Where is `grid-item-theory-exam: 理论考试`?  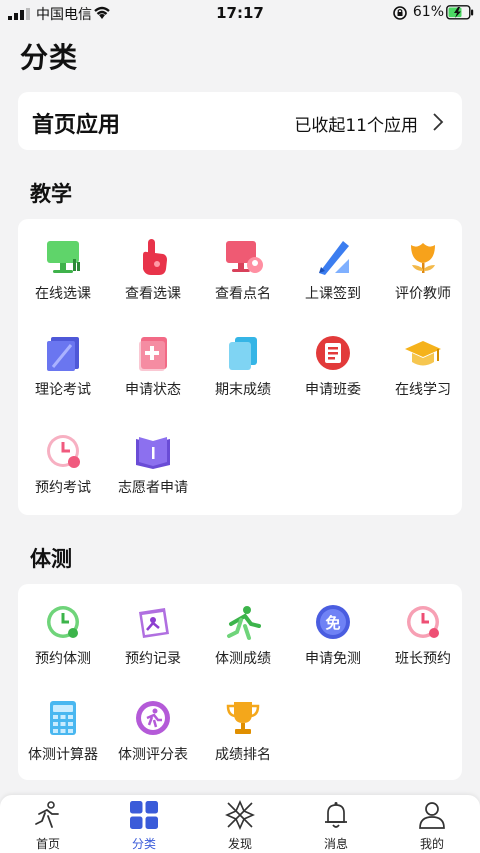
grid-item-theory-exam: 理论考试 is located at coordinates (63, 373).